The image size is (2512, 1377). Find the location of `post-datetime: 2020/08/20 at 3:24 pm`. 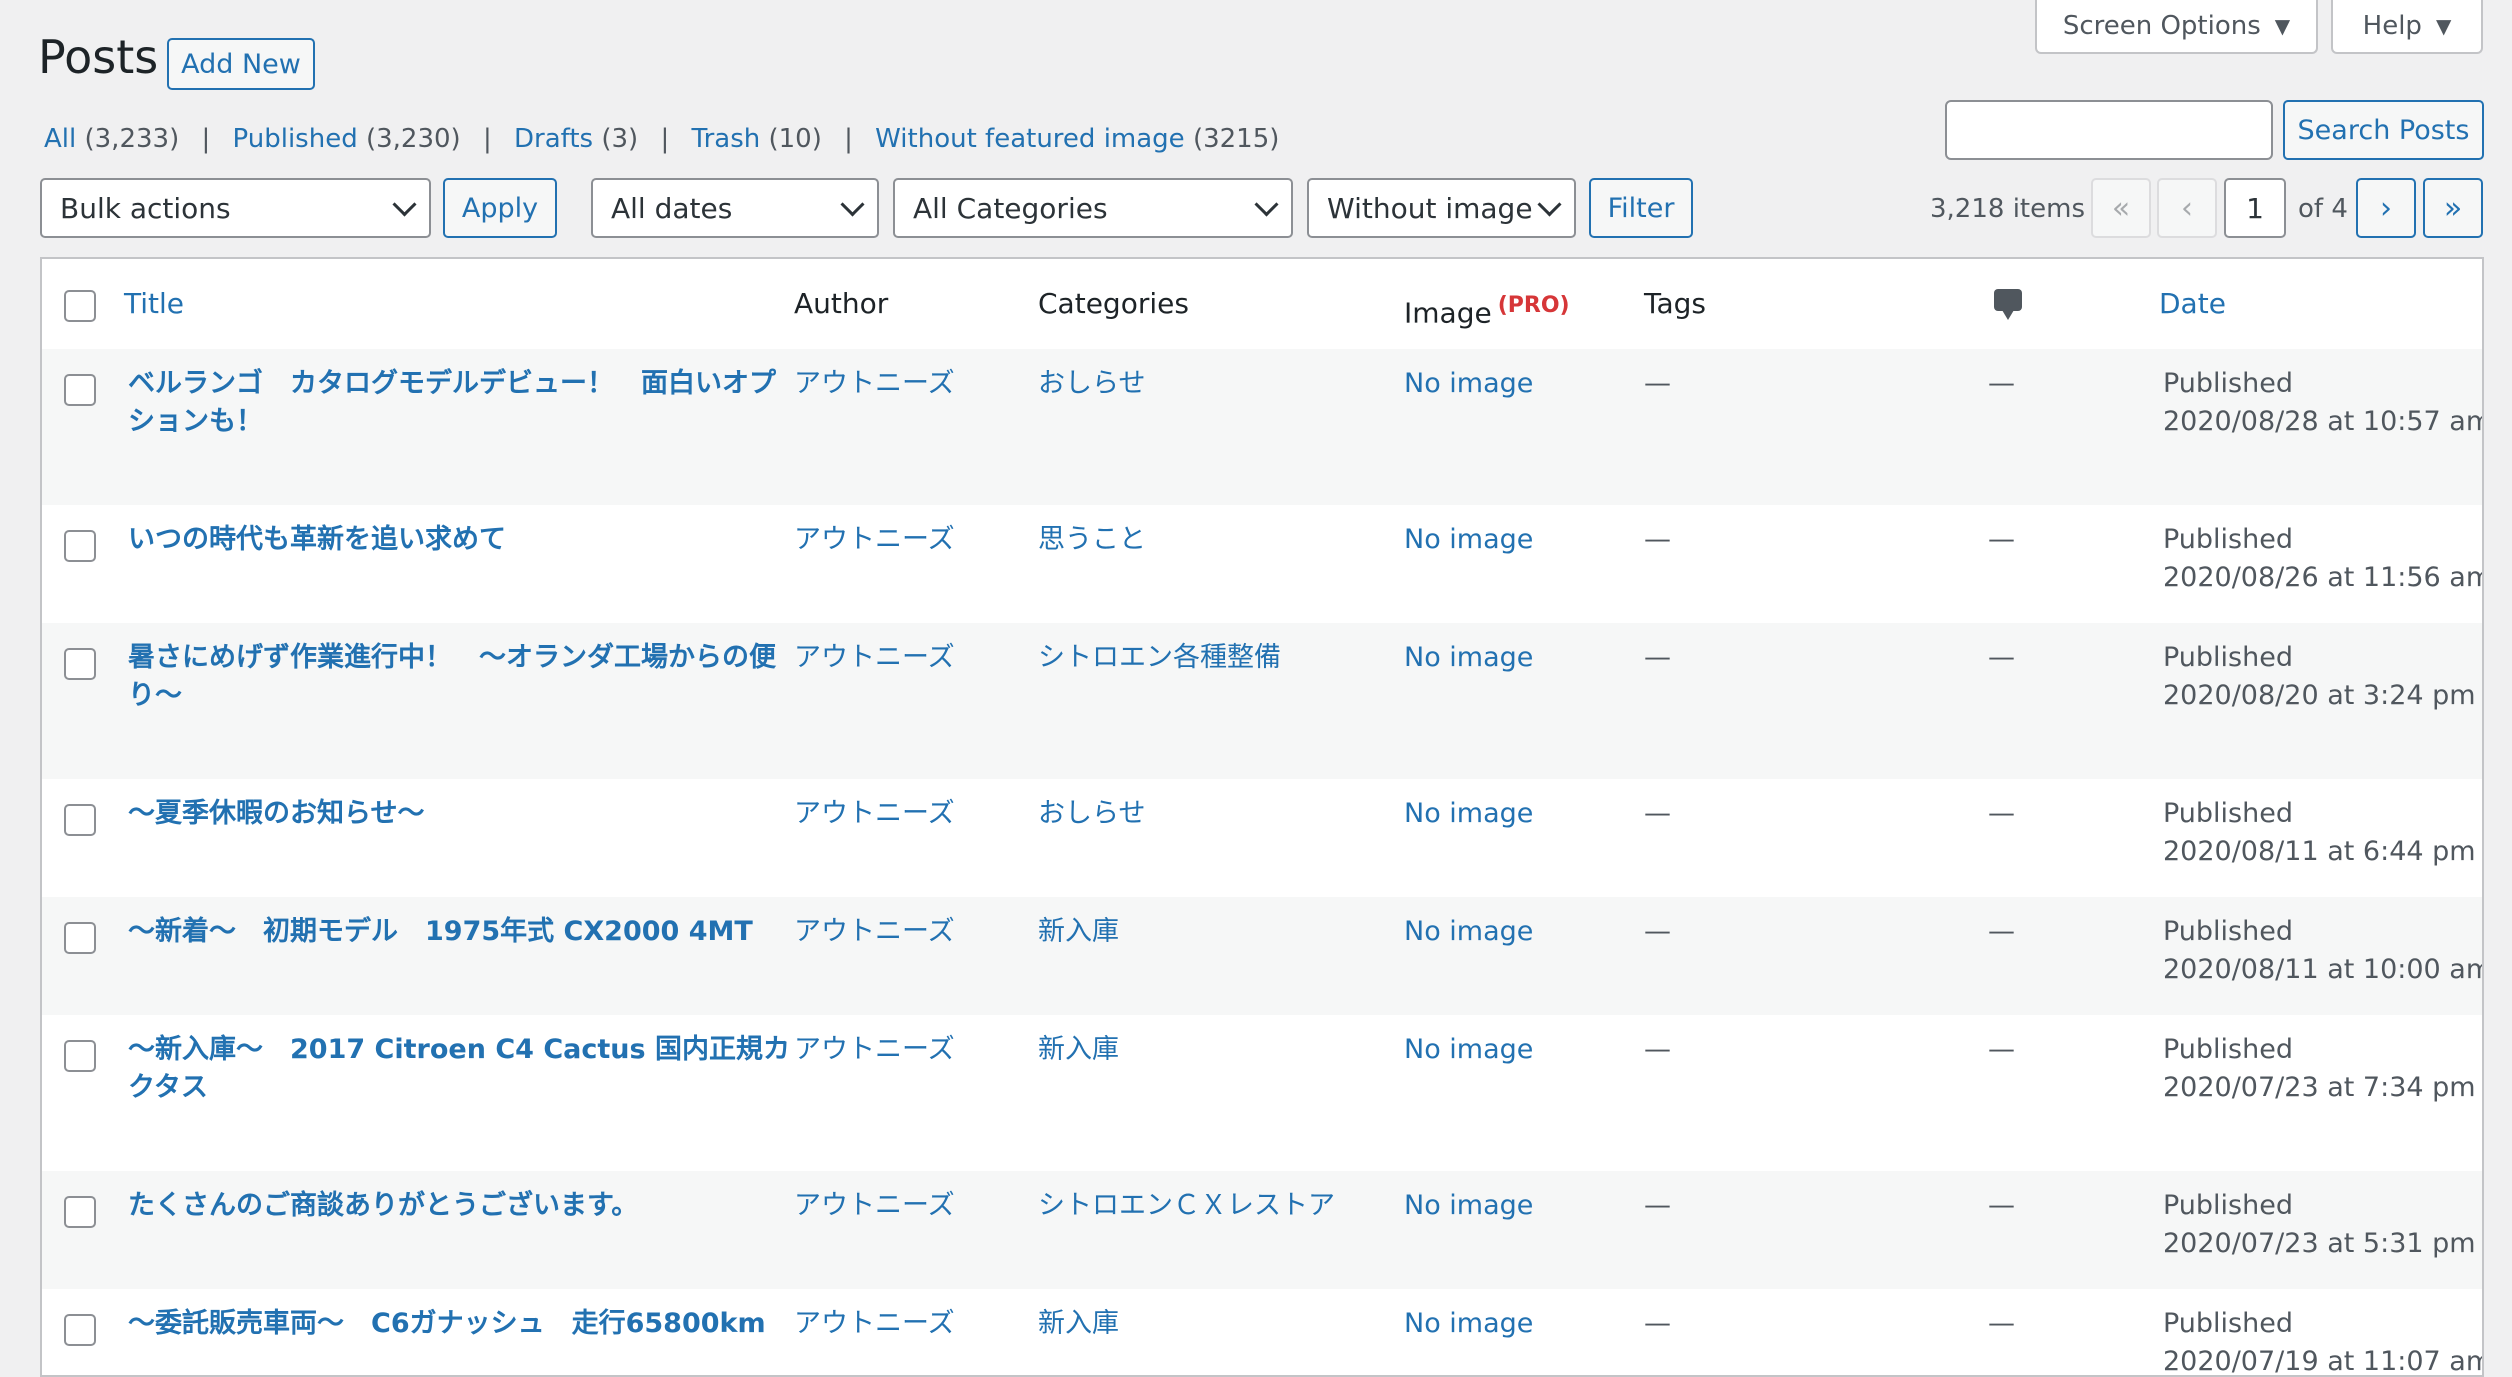

post-datetime: 2020/08/20 at 3:24 pm is located at coordinates (2319, 695).